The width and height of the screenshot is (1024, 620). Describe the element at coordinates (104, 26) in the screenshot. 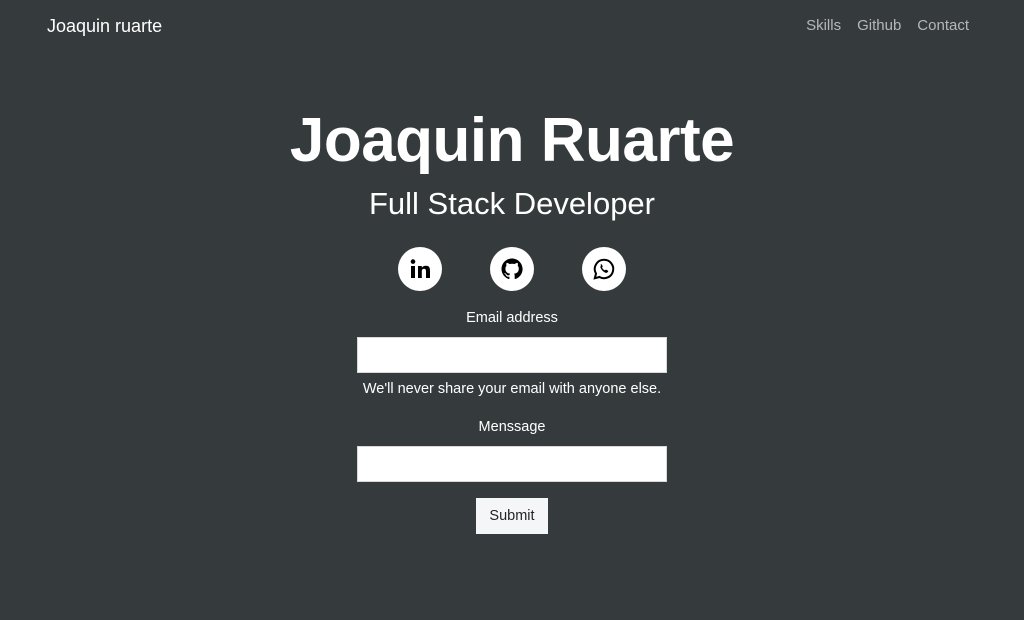

I see `brand-link: Joaquin ruarte` at that location.